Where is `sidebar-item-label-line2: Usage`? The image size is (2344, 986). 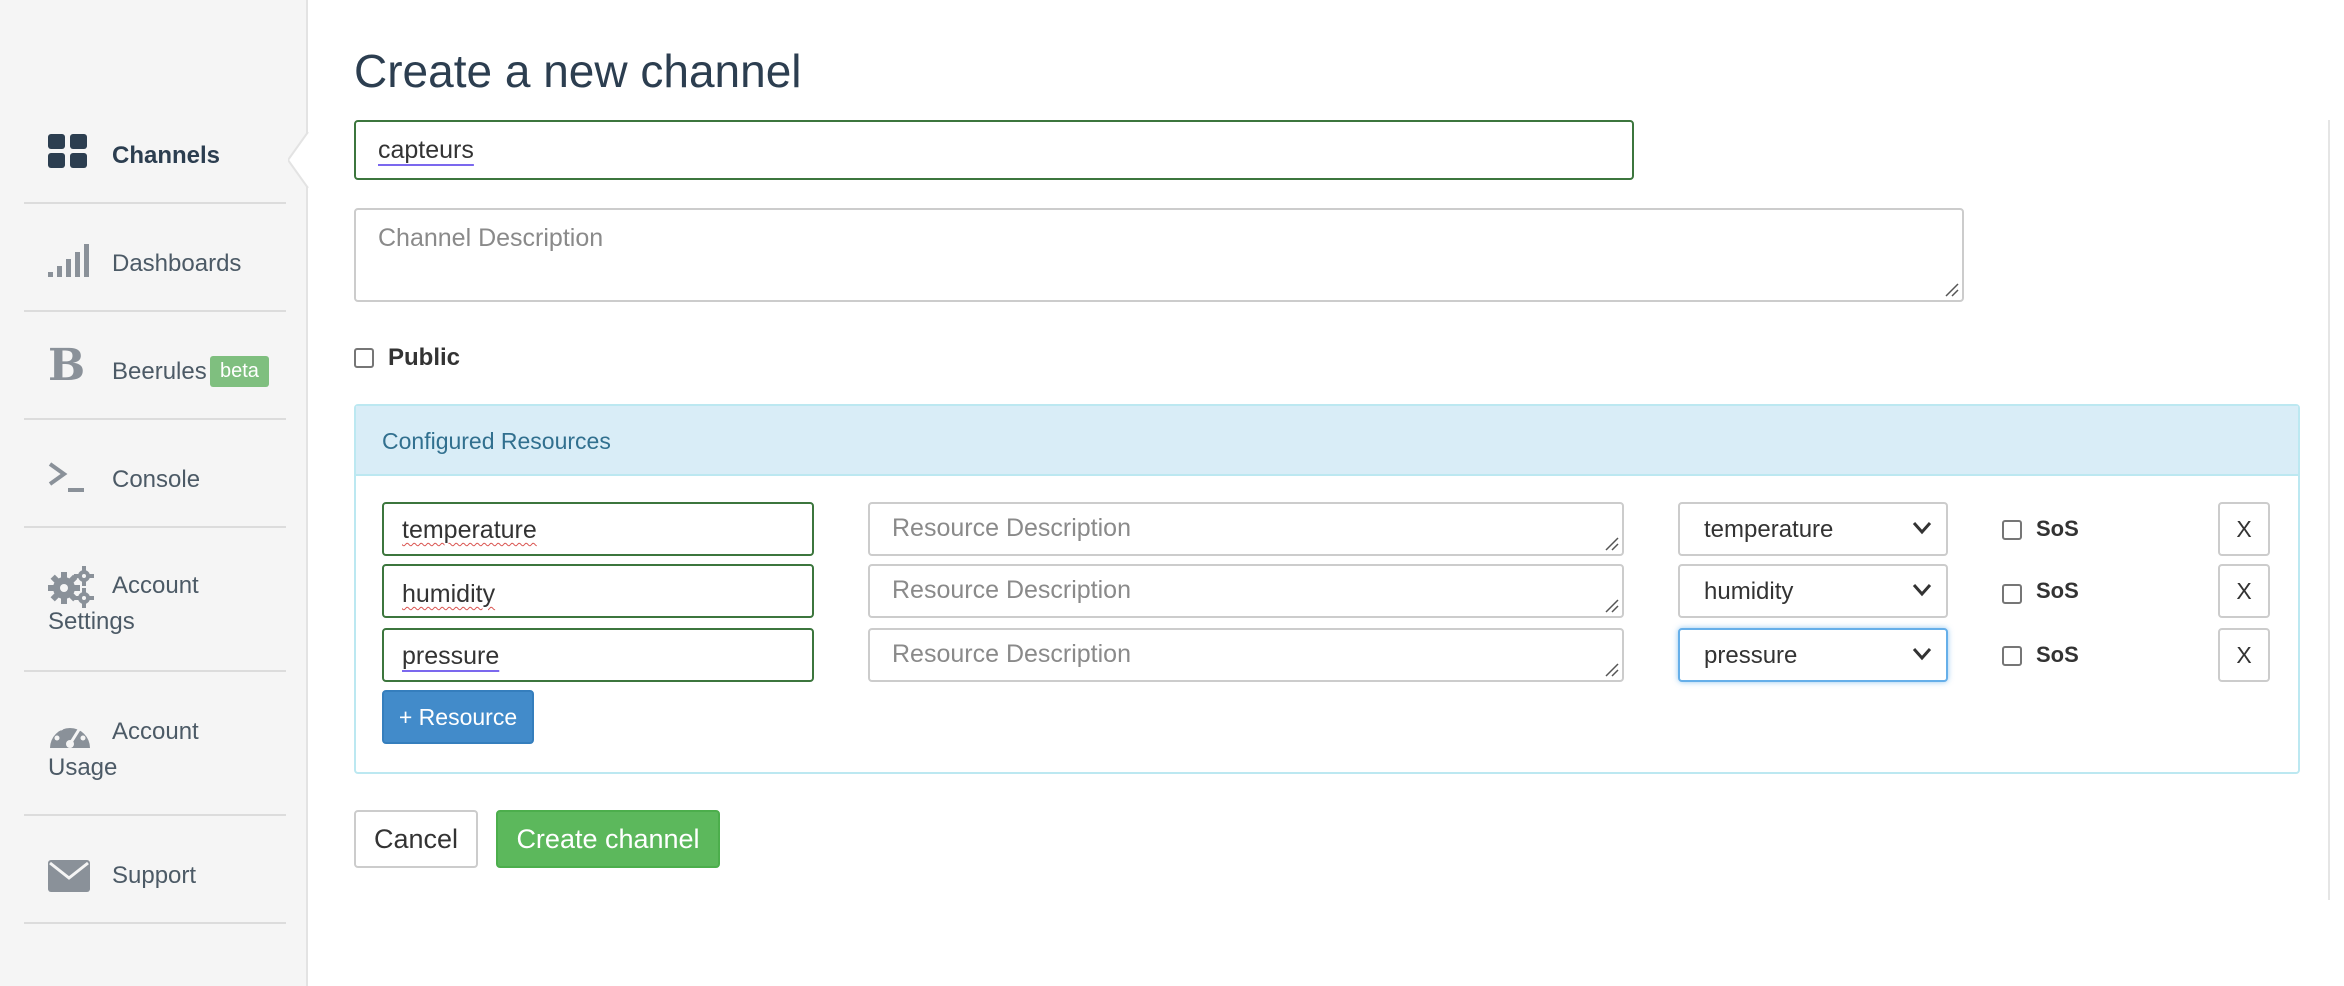 sidebar-item-label-line2: Usage is located at coordinates (83, 767).